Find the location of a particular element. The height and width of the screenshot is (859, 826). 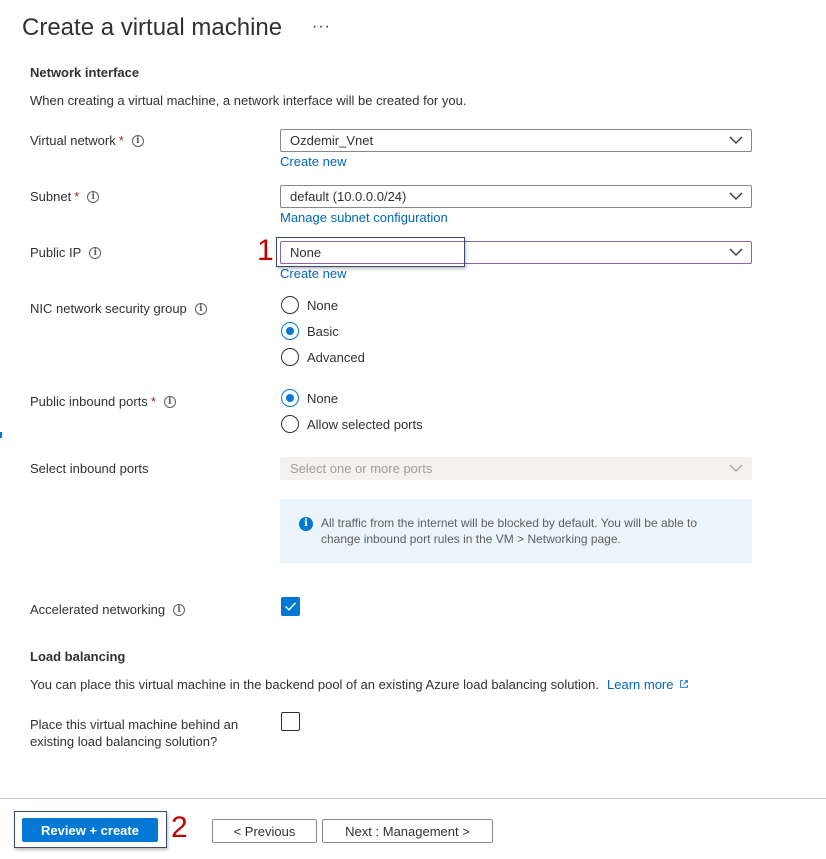

annotation-number-2: 2 is located at coordinates (179, 827).